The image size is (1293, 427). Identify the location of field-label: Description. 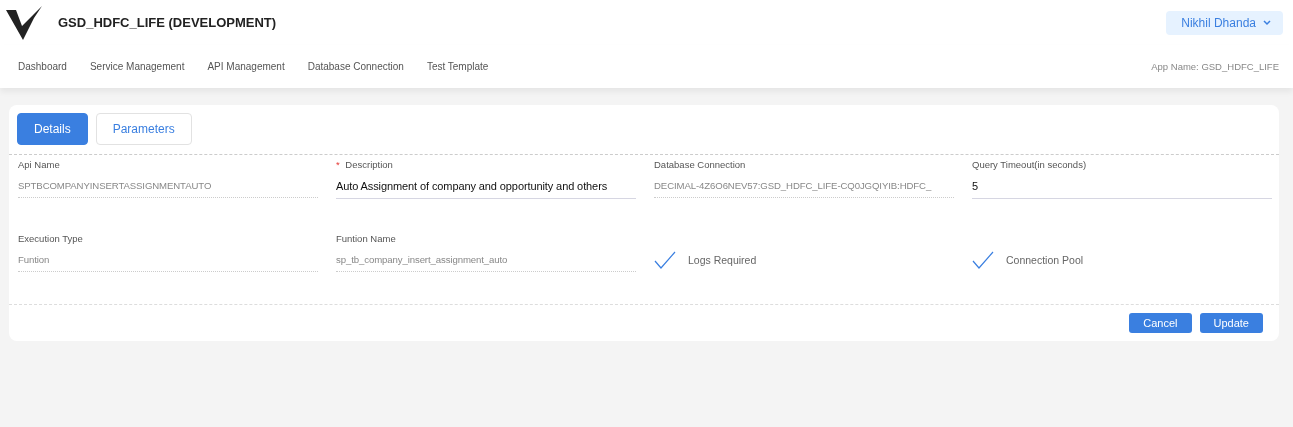
(368, 164).